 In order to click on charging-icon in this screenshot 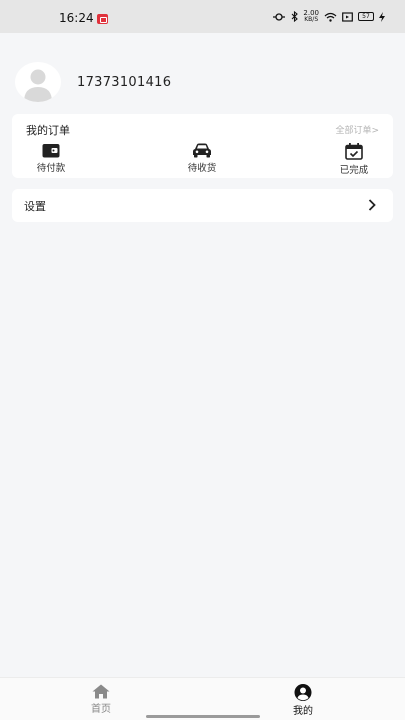, I will do `click(382, 16)`.